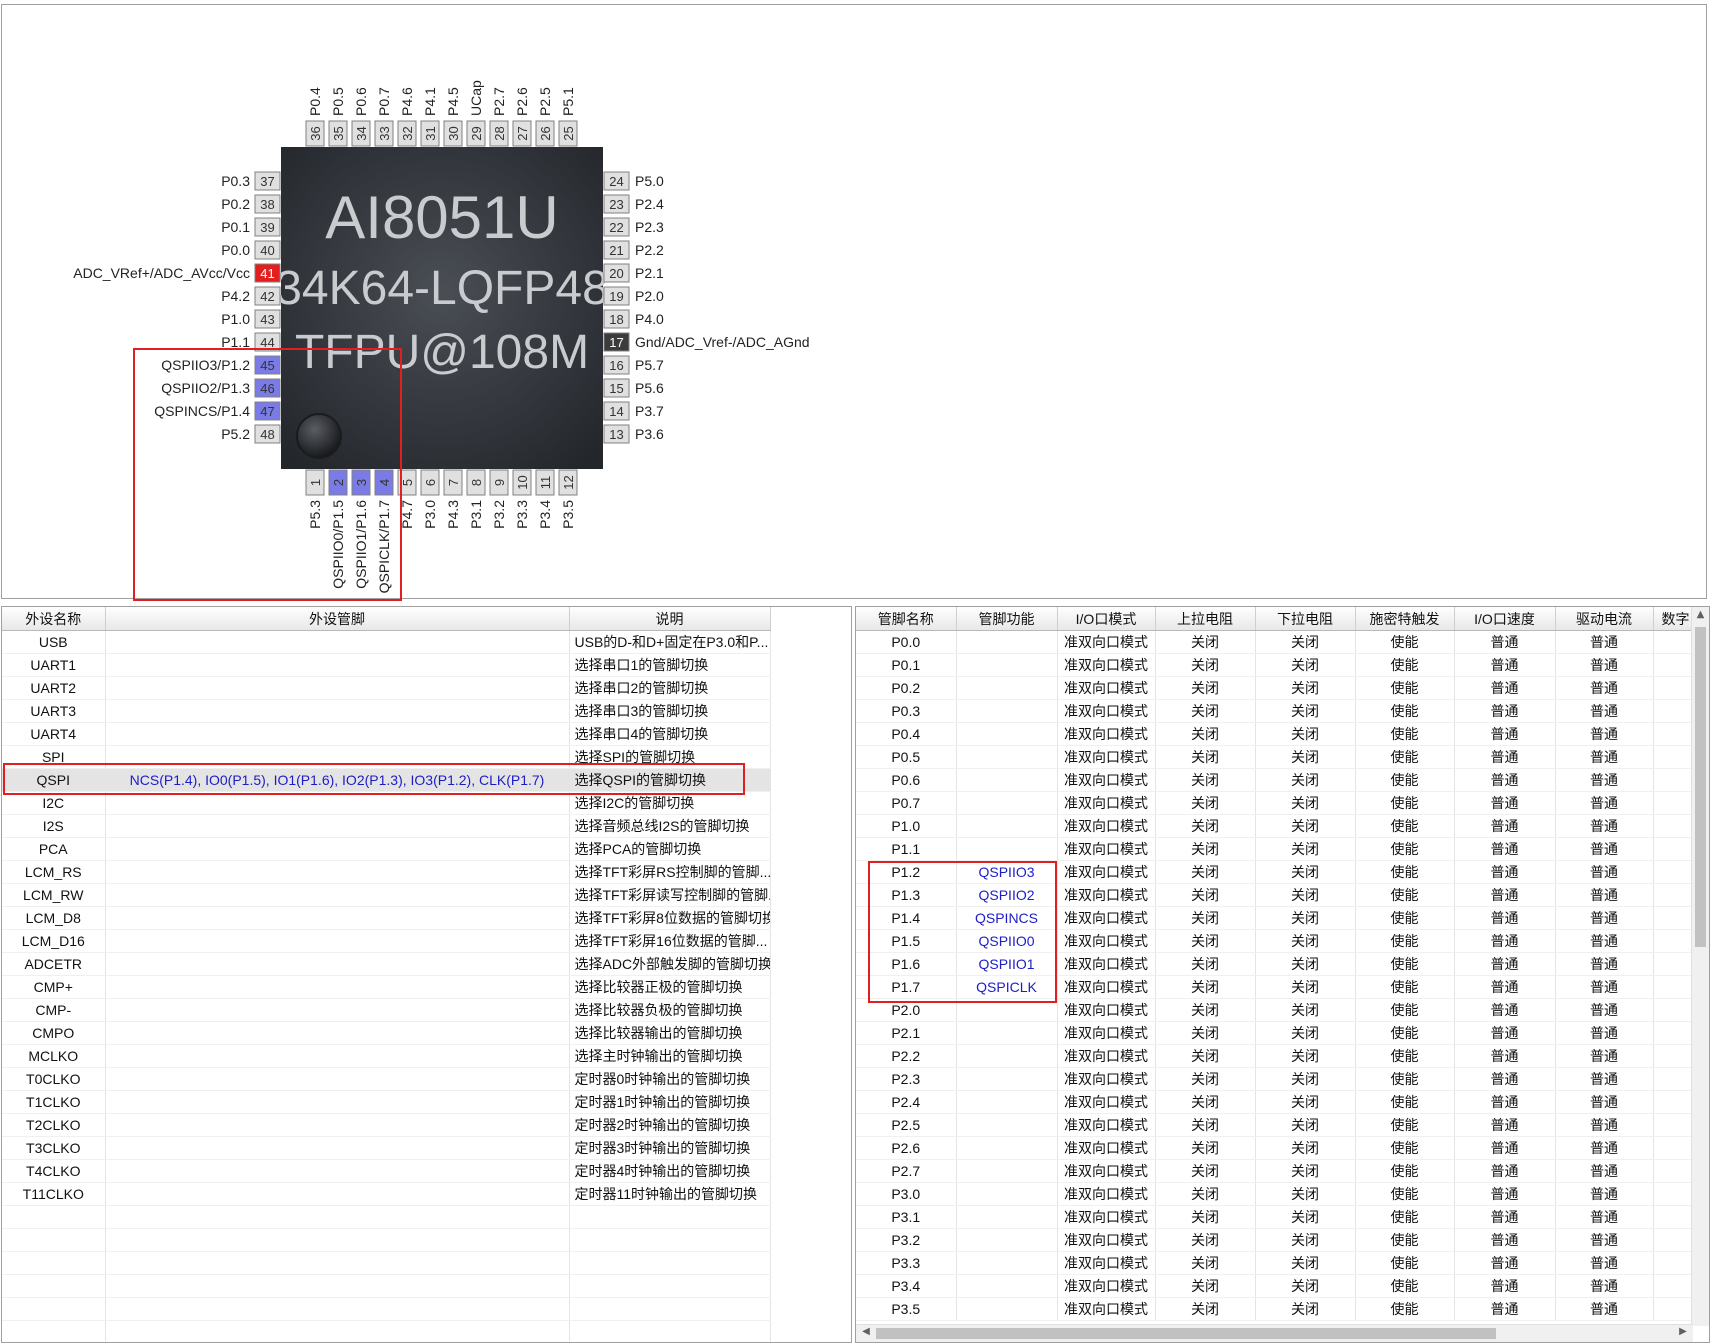  Describe the element at coordinates (1282, 642) in the screenshot. I see `pin-config-row: P0.0 准双向口模式 关闭 关闭 使能 普通 普通` at that location.